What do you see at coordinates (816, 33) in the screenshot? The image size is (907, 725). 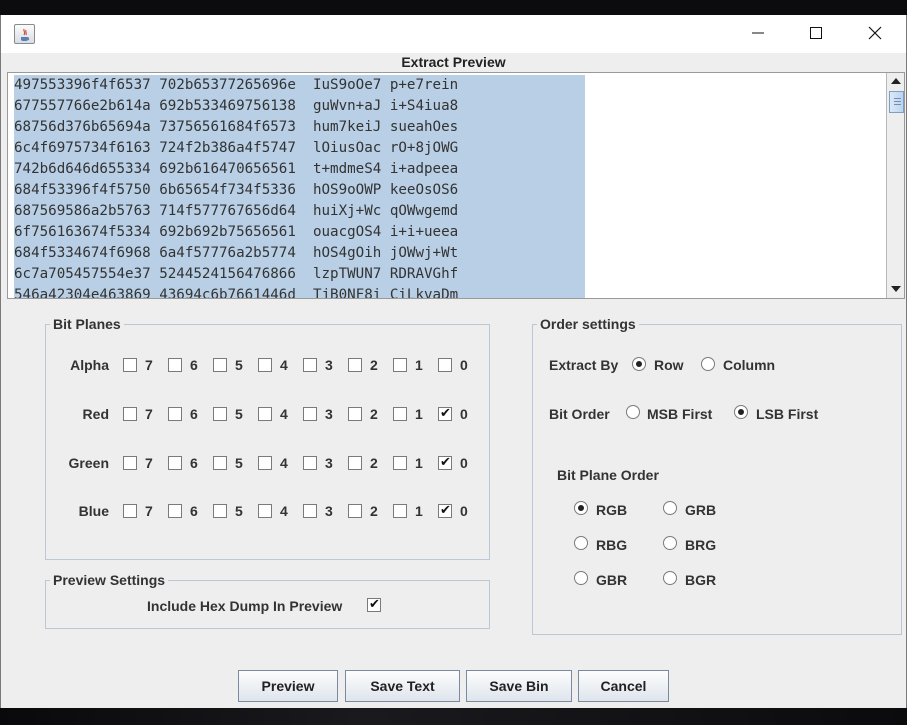 I see `maximize-button` at bounding box center [816, 33].